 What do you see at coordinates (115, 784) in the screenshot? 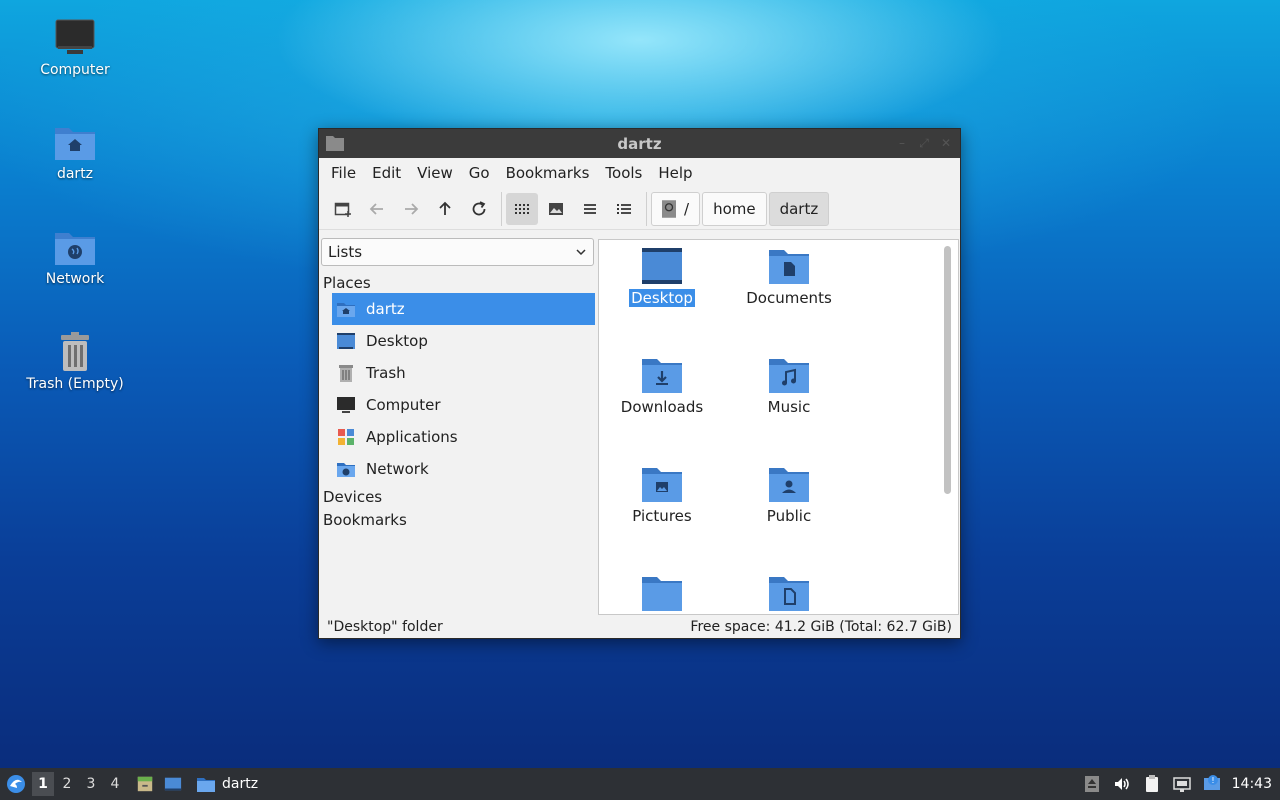
I see `workspace-4: 4` at bounding box center [115, 784].